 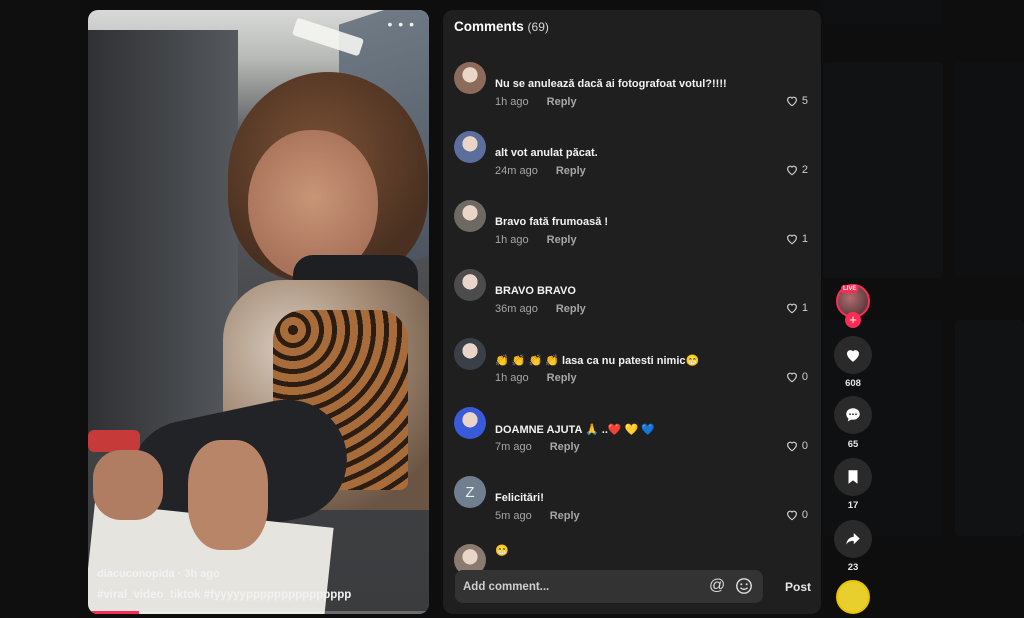 I want to click on like-button, so click(x=853, y=355).